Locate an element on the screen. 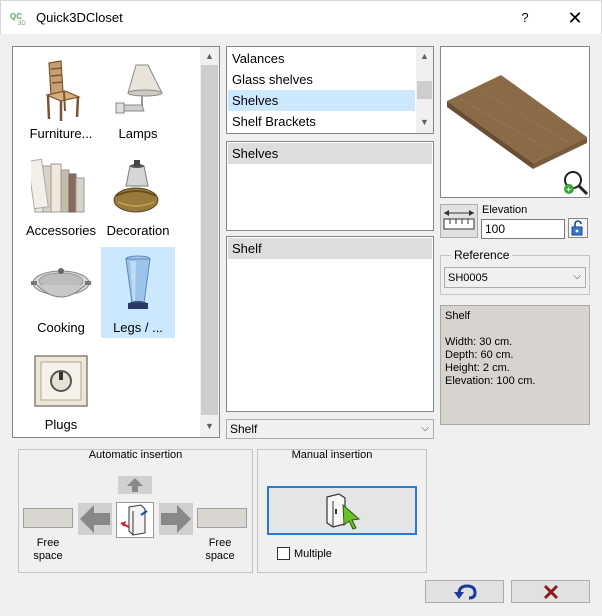 This screenshot has height=616, width=602. info-width: Width: 30 cm. is located at coordinates (479, 342).